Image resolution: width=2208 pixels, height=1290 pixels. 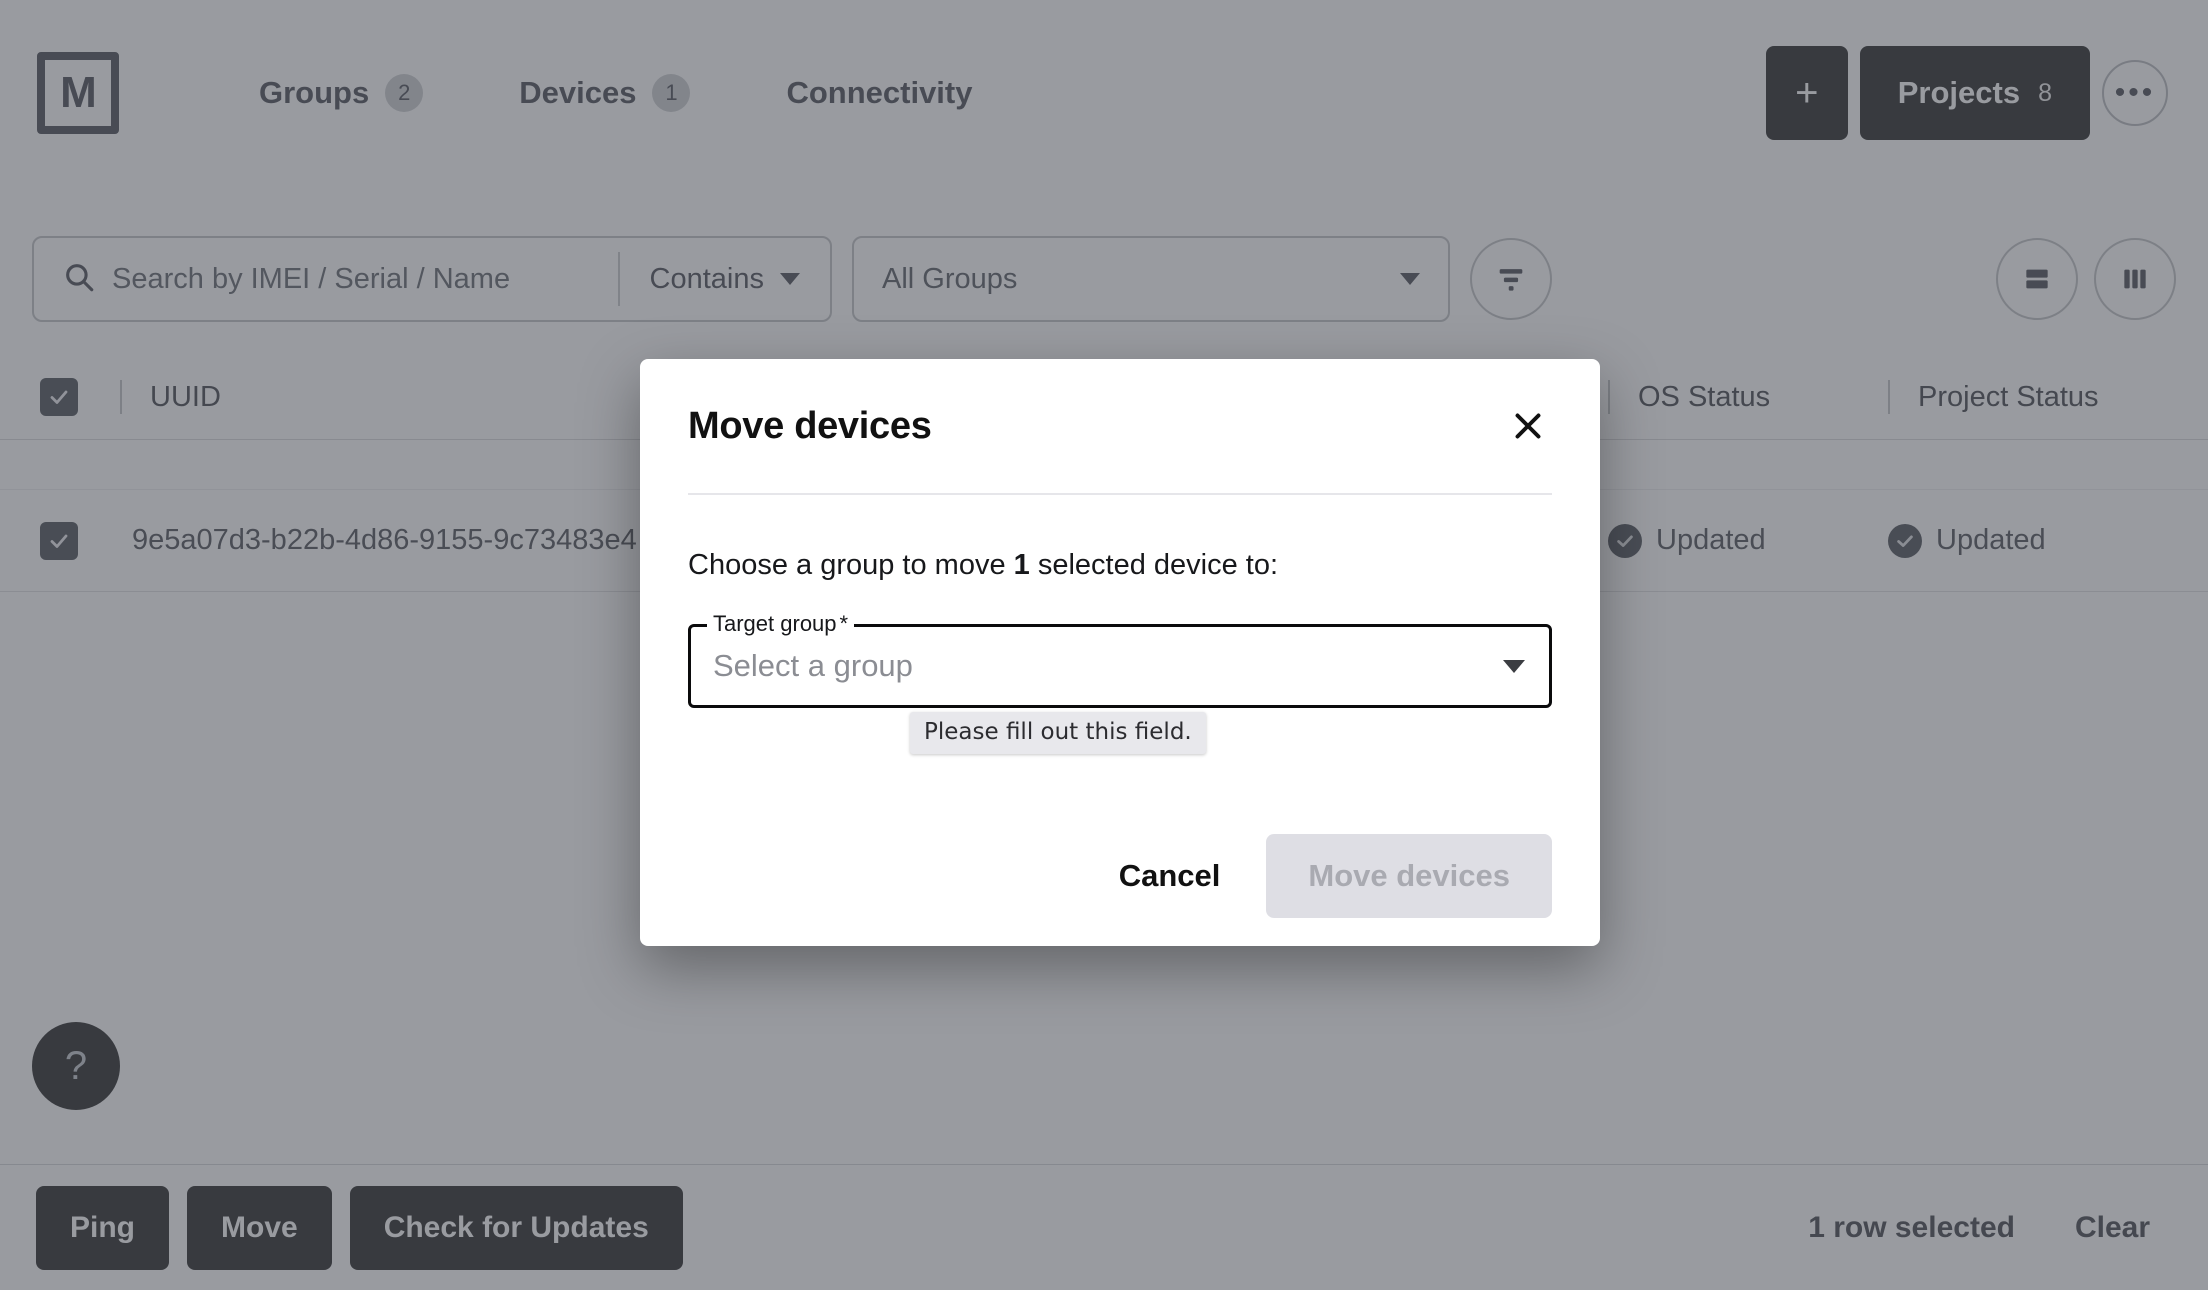 I want to click on validation-tooltip: Please fill out this field., so click(x=1058, y=733).